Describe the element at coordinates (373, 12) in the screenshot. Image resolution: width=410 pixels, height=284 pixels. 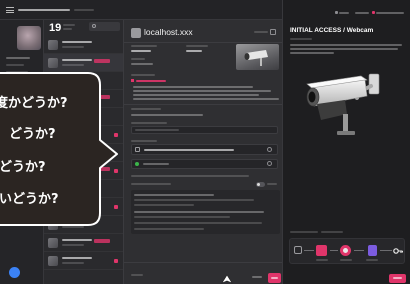
I see `add-icon` at that location.